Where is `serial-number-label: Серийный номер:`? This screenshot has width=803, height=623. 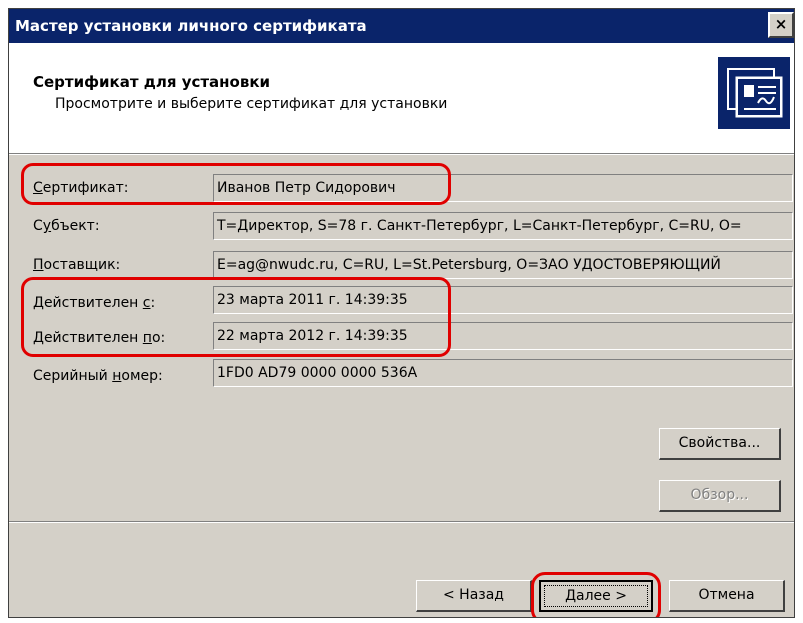
serial-number-label: Серийный номер: is located at coordinates (98, 376).